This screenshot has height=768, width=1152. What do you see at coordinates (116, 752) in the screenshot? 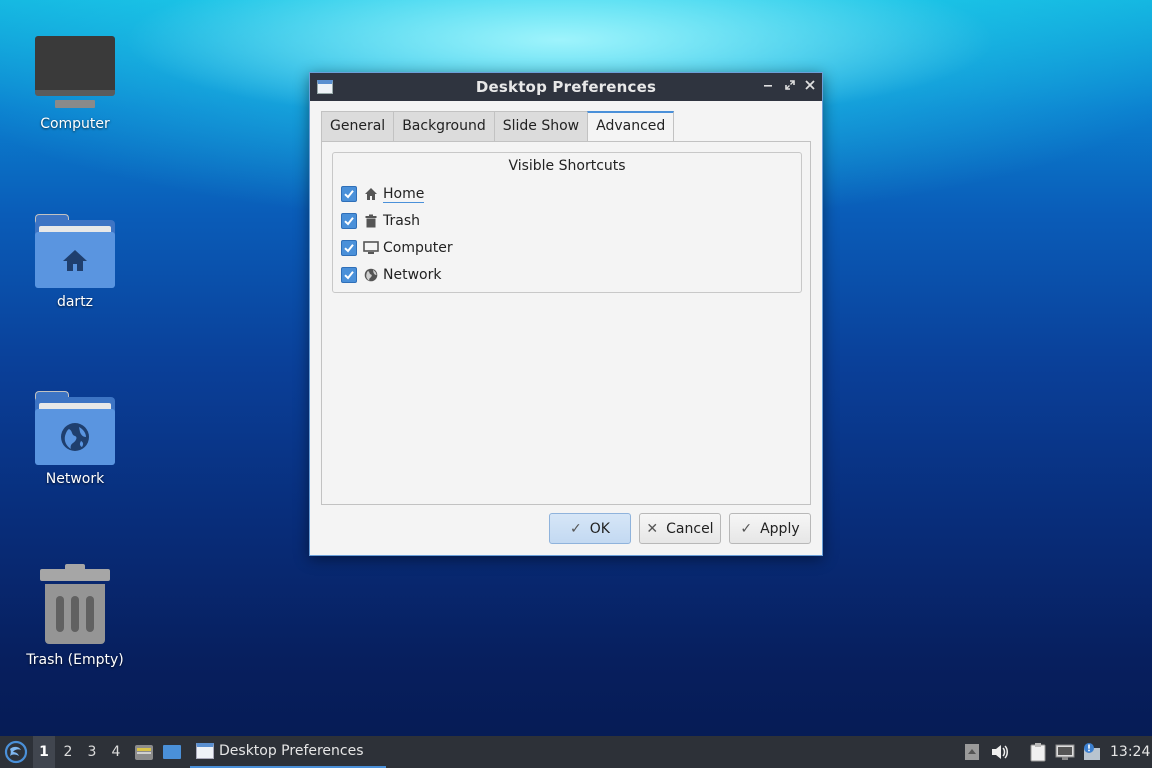
I see `desktop-switch-4: 4` at bounding box center [116, 752].